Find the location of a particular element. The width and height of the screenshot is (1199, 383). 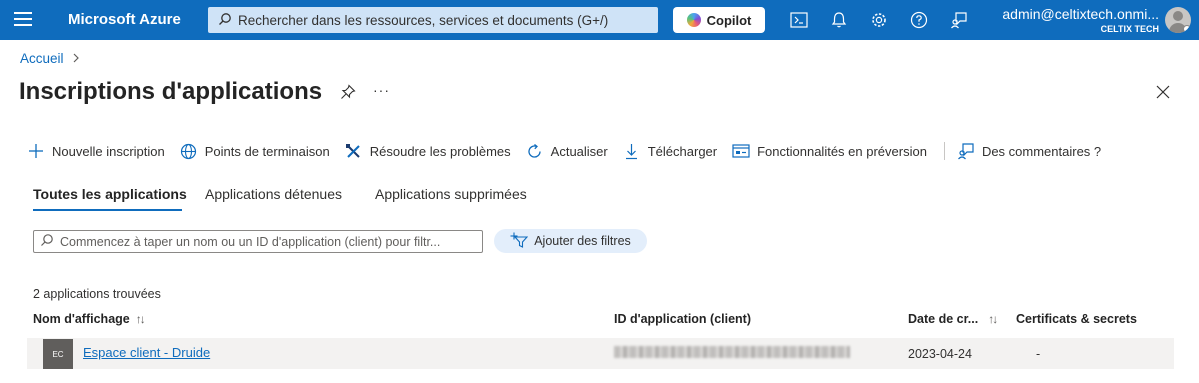

column-label: ID d'application (client) is located at coordinates (683, 319).